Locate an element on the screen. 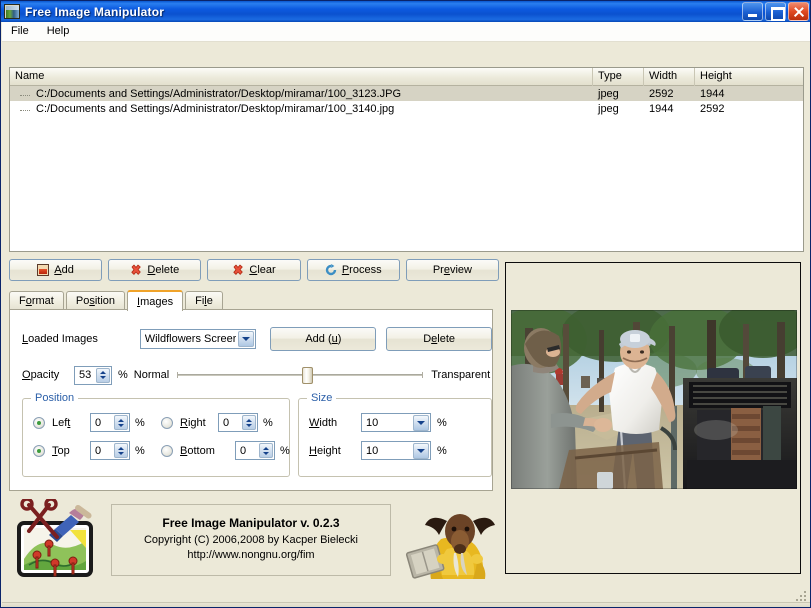  add-button: Add is located at coordinates (56, 270).